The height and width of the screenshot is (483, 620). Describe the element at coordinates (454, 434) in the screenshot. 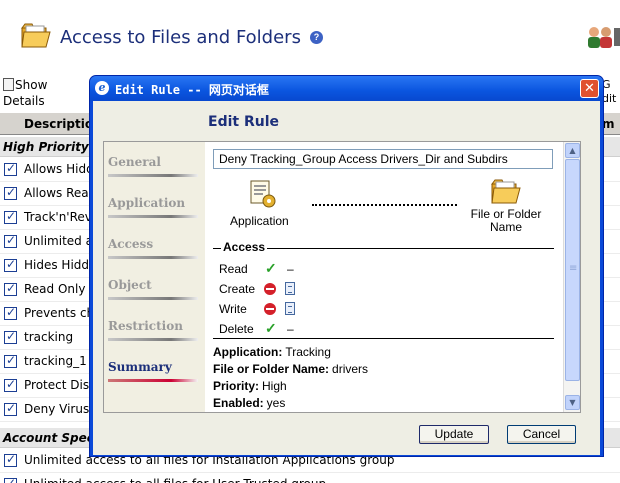

I see `update-button: Update` at that location.